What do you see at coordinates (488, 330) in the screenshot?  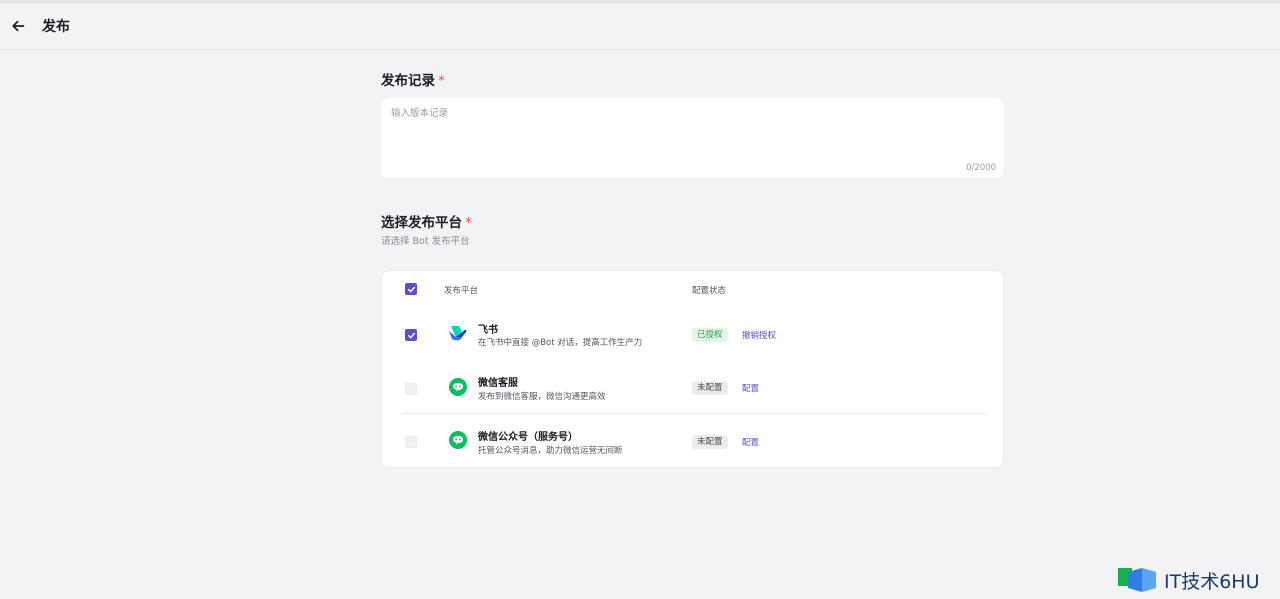 I see `platform-name: 飞书` at bounding box center [488, 330].